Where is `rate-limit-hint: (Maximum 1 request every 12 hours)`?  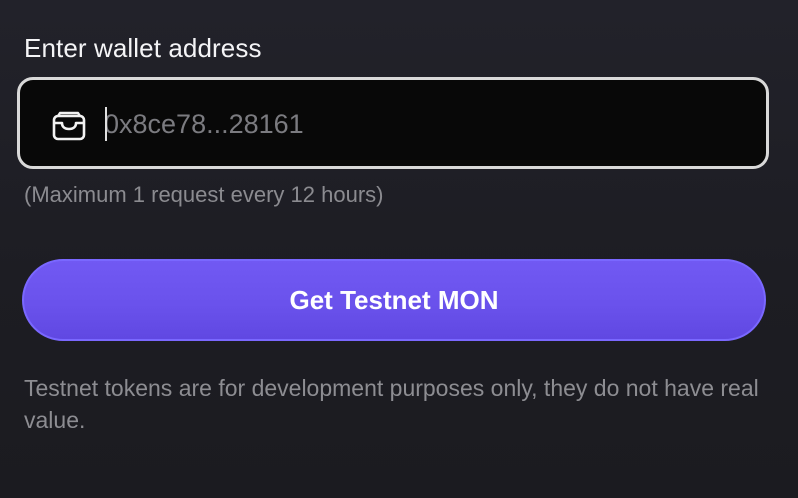 rate-limit-hint: (Maximum 1 request every 12 hours) is located at coordinates (204, 194).